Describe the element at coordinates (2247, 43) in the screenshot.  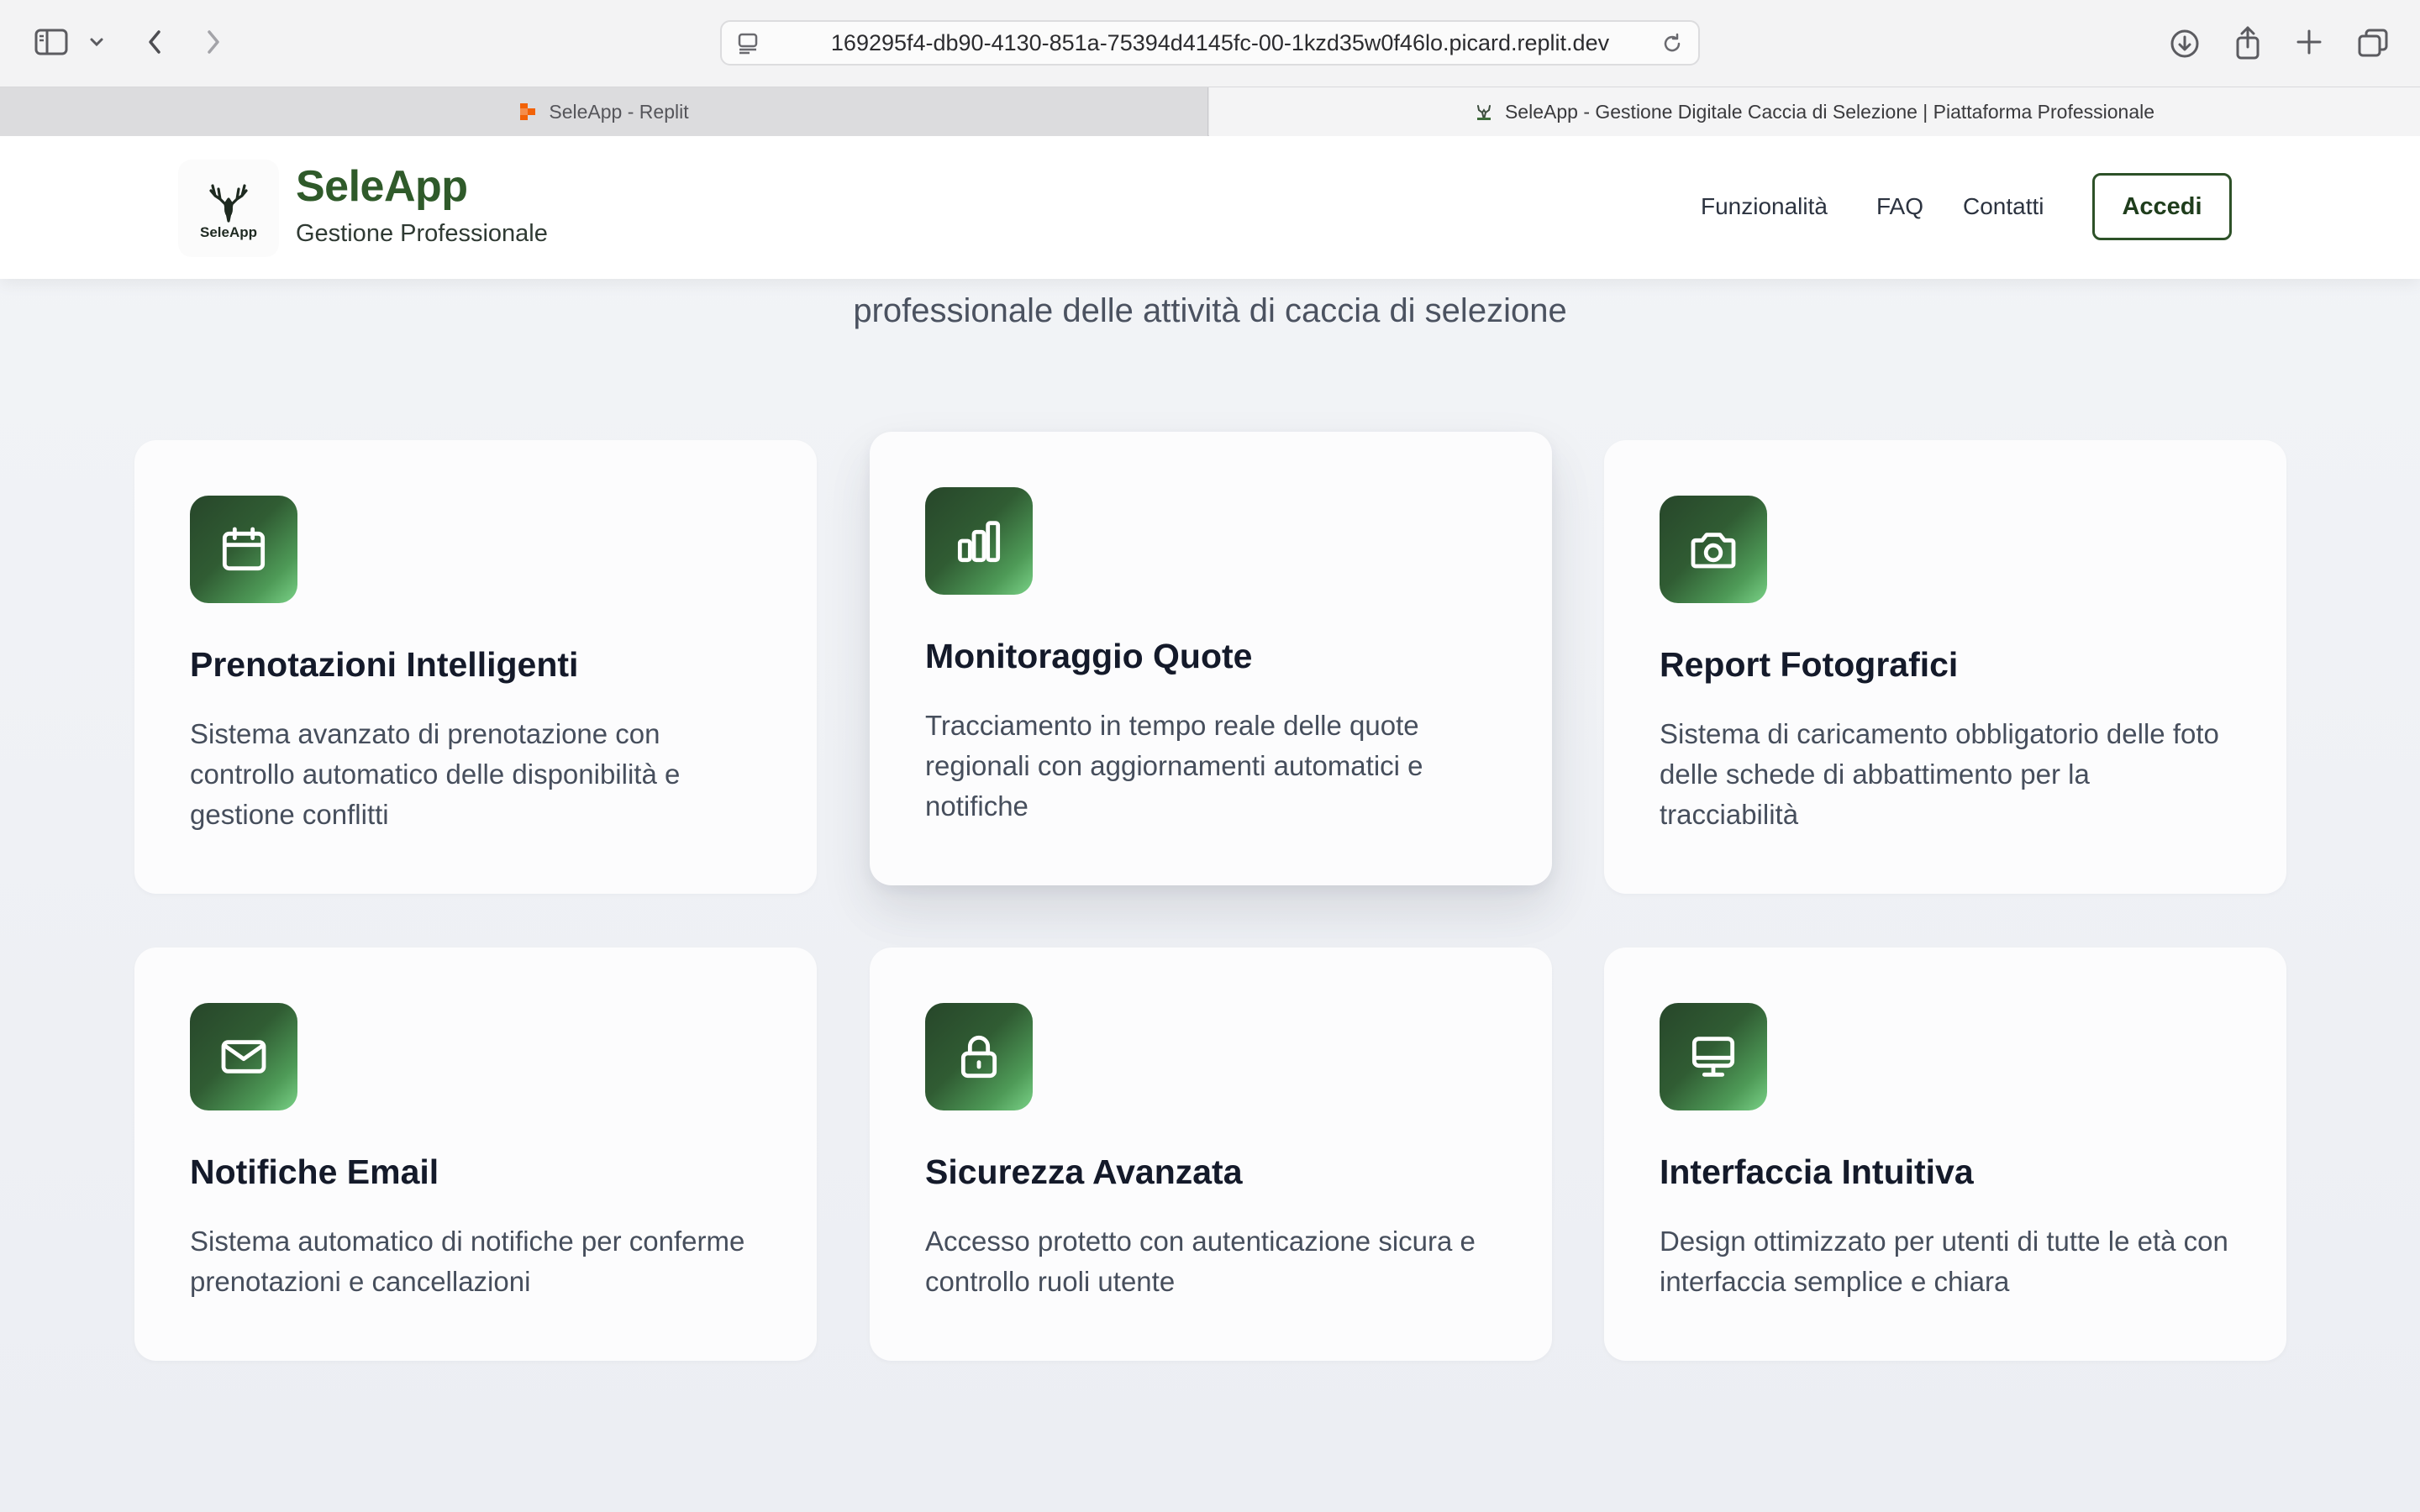
I see `share-icon` at that location.